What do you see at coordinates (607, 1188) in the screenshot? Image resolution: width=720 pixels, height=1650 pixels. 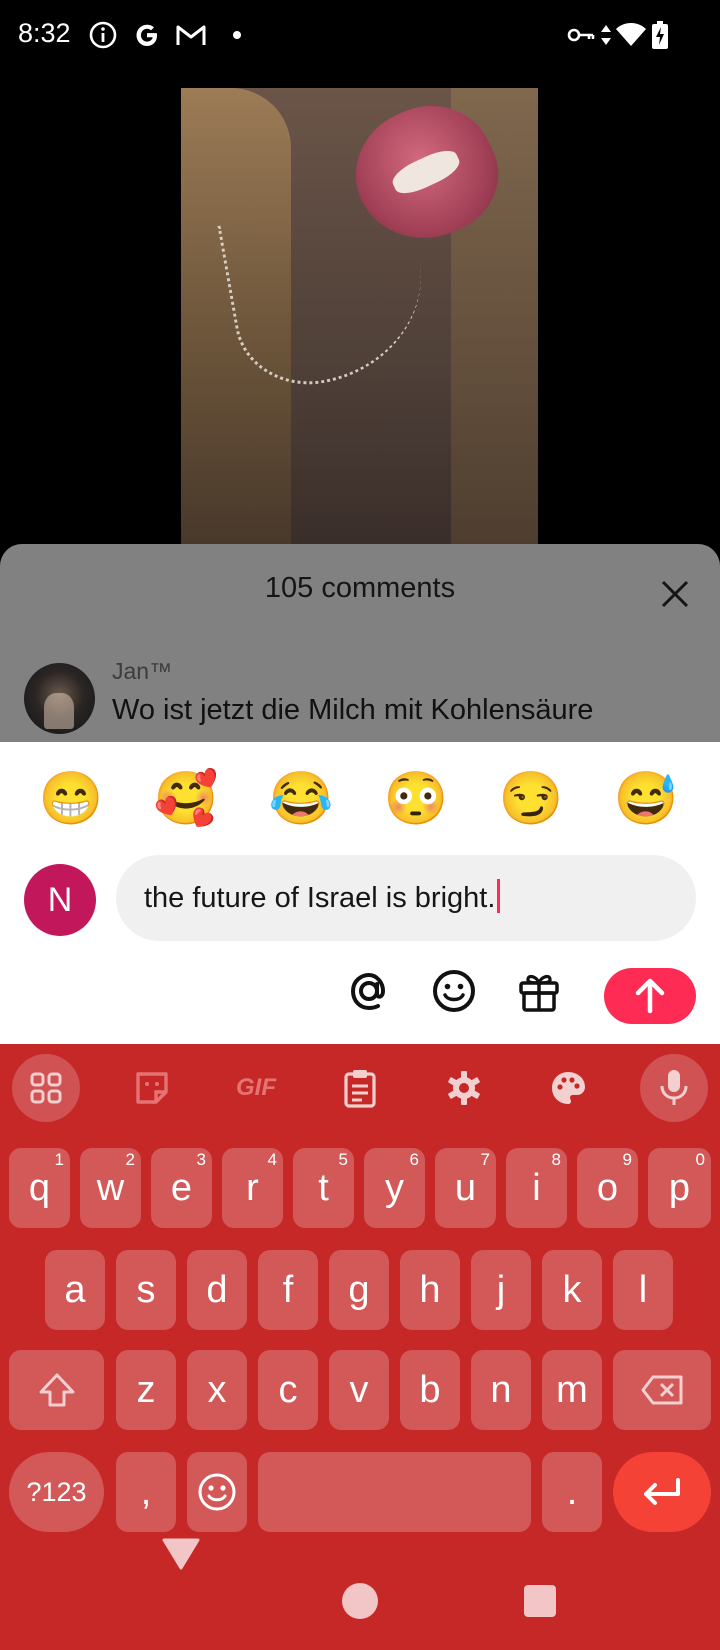 I see `key-o: o9` at bounding box center [607, 1188].